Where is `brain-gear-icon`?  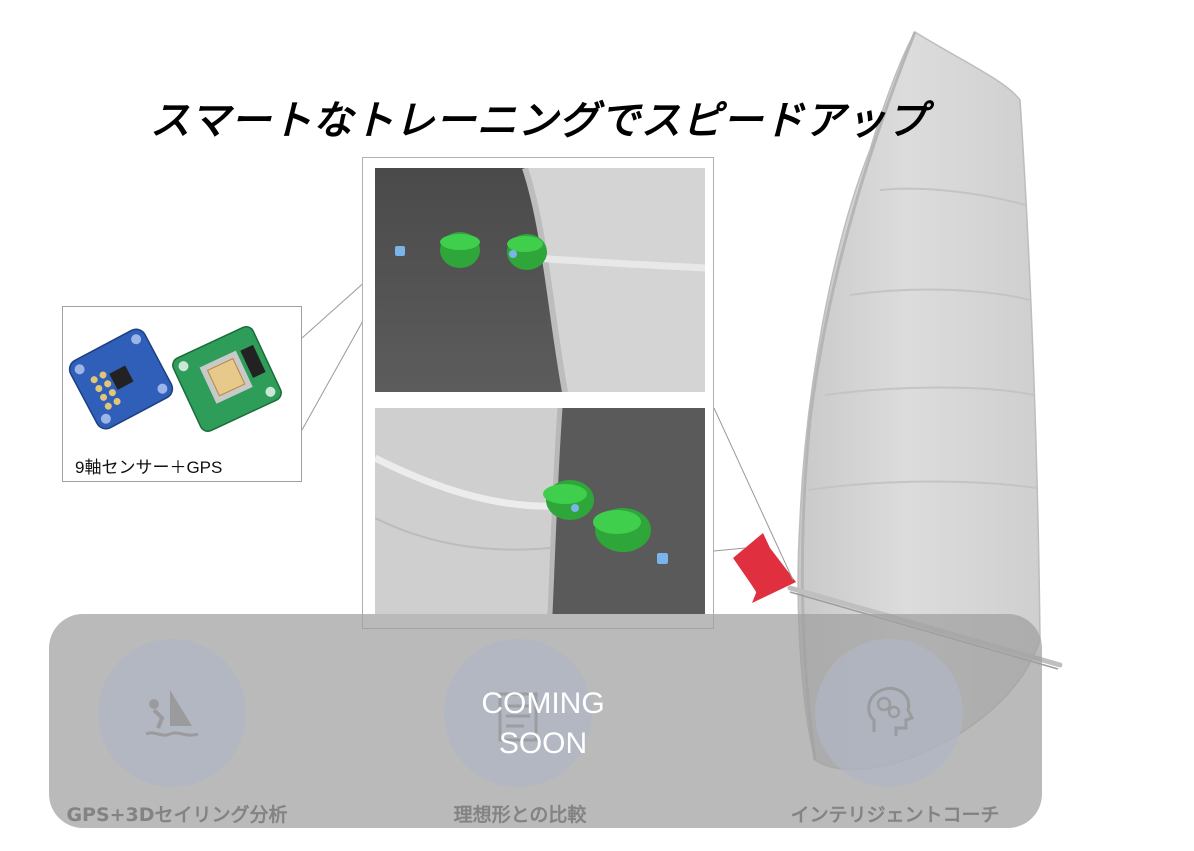 brain-gear-icon is located at coordinates (891, 711).